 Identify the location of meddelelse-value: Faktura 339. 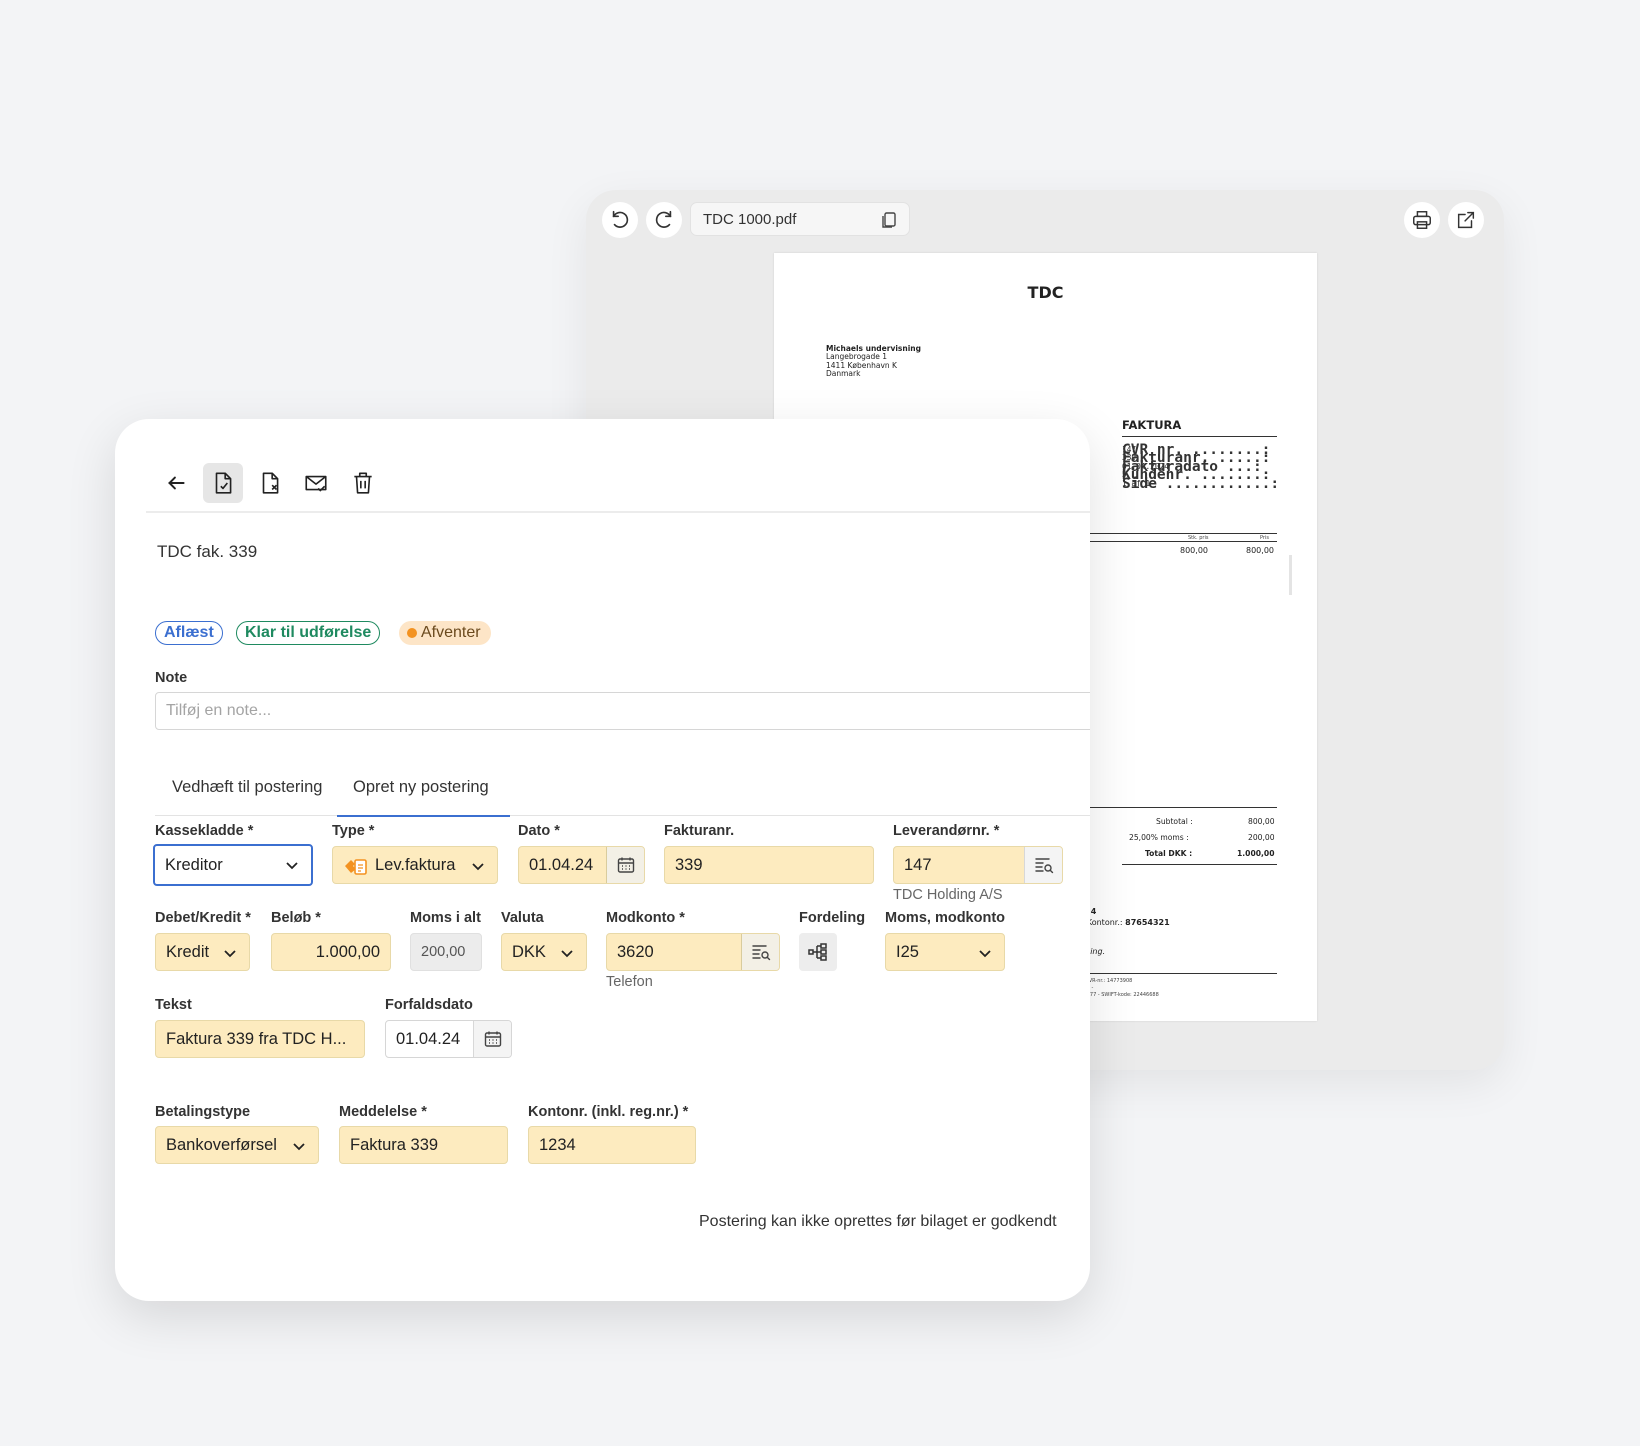
(394, 1144).